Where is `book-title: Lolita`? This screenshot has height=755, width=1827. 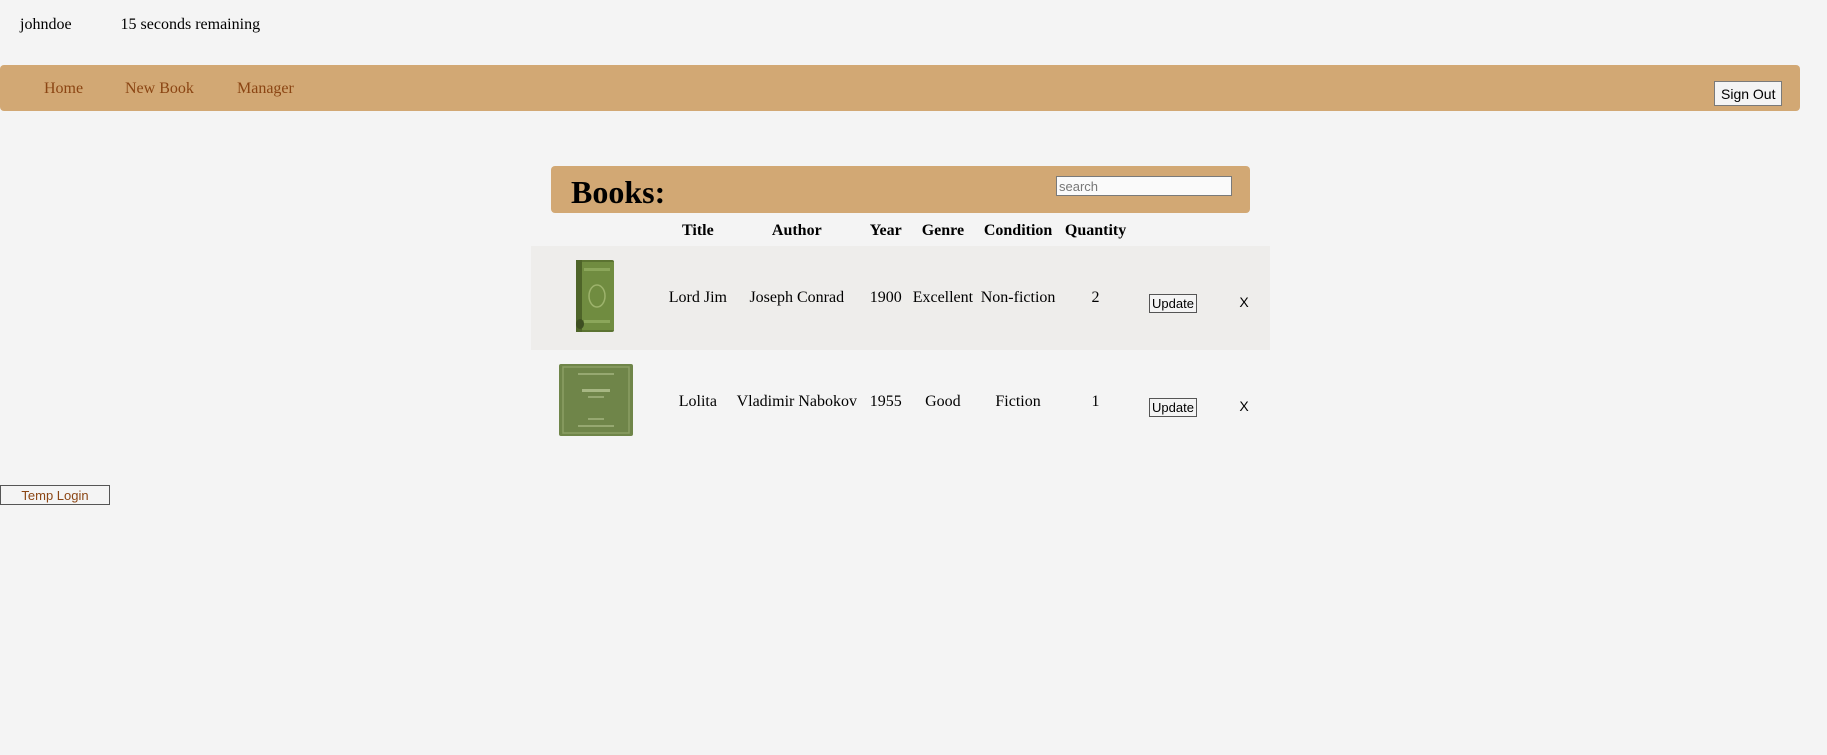 book-title: Lolita is located at coordinates (697, 401).